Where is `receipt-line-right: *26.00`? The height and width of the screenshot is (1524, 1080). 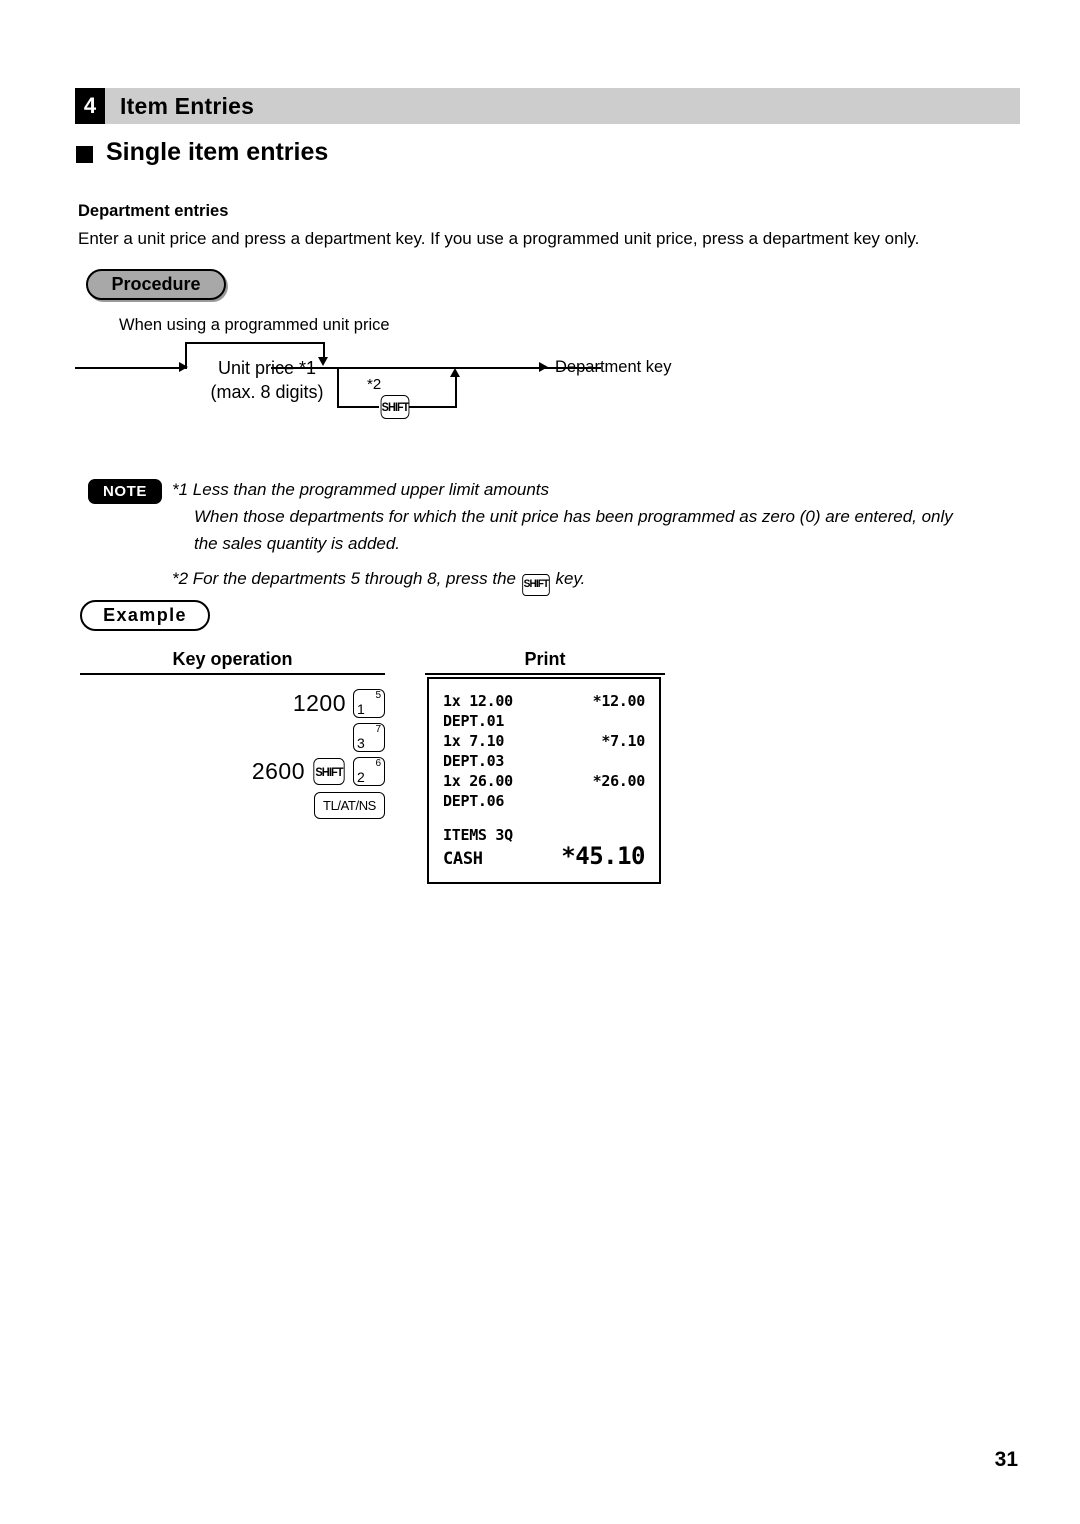
receipt-line-right: *26.00 is located at coordinates (619, 781).